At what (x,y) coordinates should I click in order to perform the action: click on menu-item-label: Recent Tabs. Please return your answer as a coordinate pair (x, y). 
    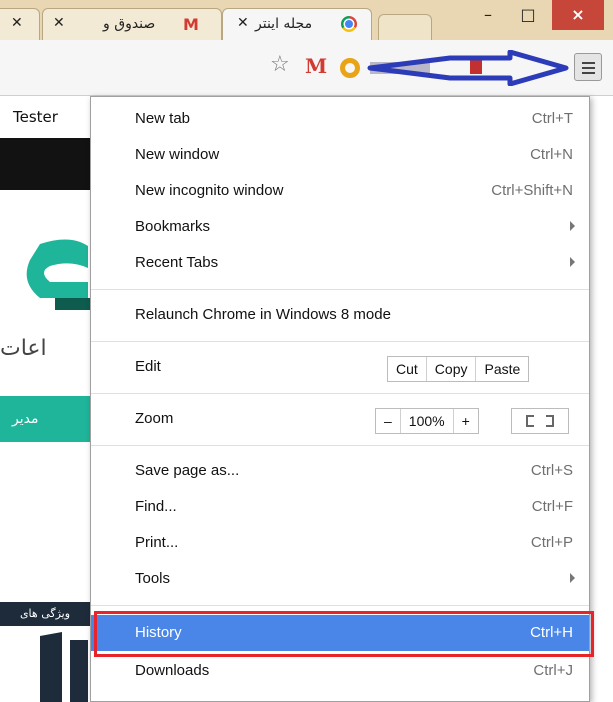
    Looking at the image, I should click on (177, 262).